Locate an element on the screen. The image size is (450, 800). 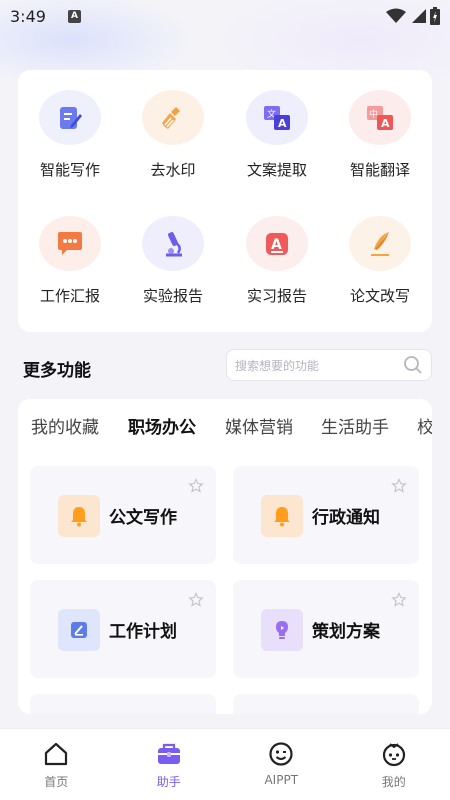
function-label: 行政通知 is located at coordinates (346, 518).